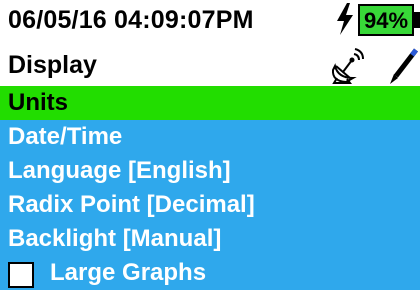 The height and width of the screenshot is (290, 420). I want to click on menu-item-radix-point: Radix Point [Decimal], so click(210, 205).